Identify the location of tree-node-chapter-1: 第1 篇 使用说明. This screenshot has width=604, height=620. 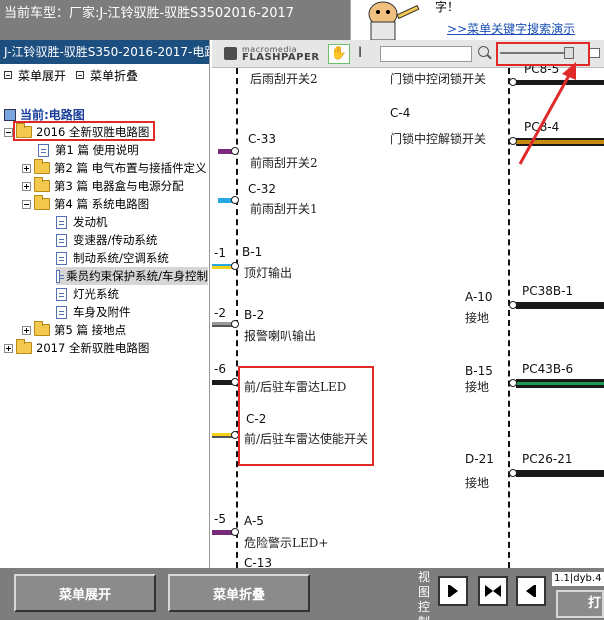
(88, 150).